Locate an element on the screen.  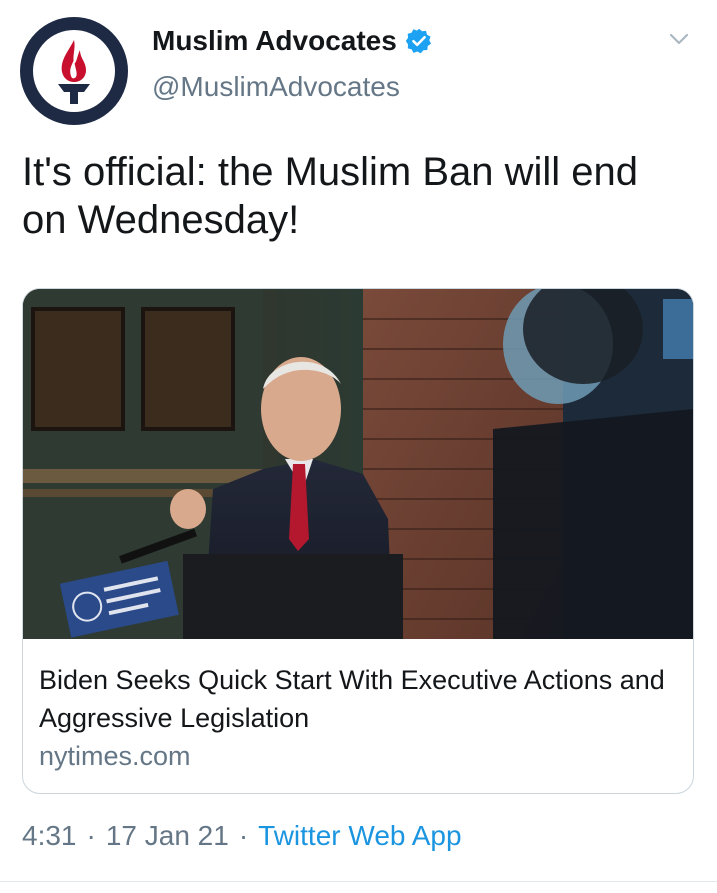
divider is located at coordinates (358, 881).